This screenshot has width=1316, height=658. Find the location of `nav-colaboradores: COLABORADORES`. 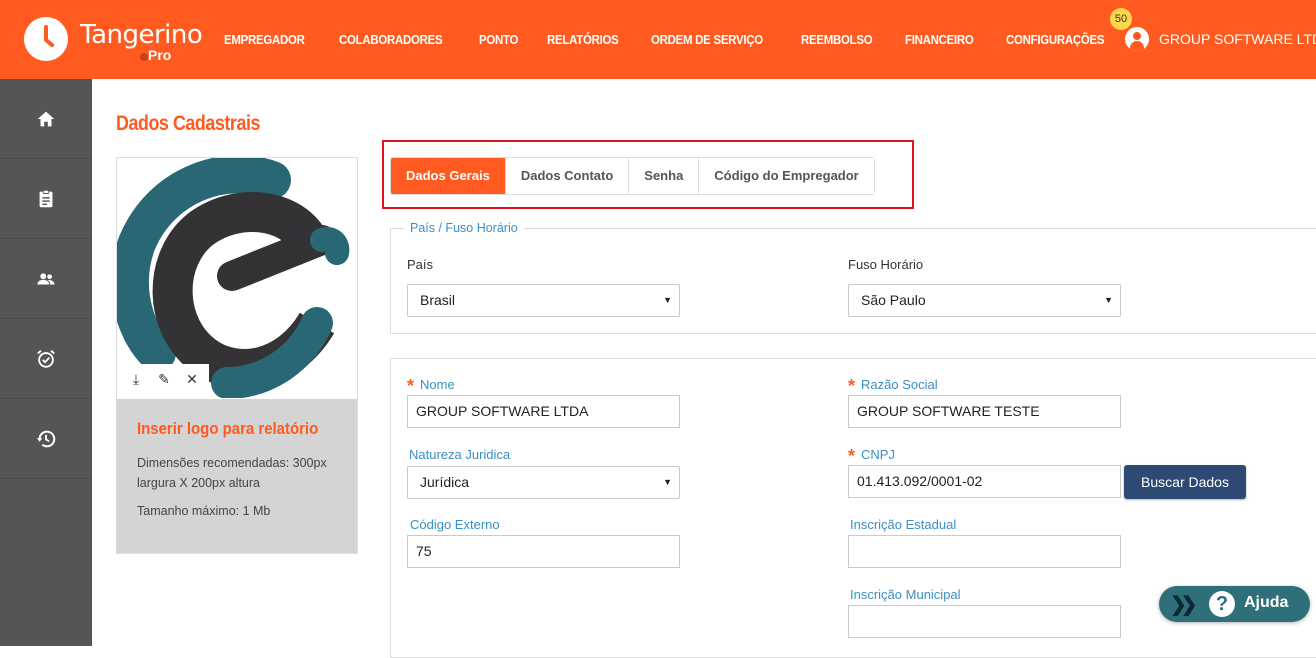

nav-colaboradores: COLABORADORES is located at coordinates (391, 39).